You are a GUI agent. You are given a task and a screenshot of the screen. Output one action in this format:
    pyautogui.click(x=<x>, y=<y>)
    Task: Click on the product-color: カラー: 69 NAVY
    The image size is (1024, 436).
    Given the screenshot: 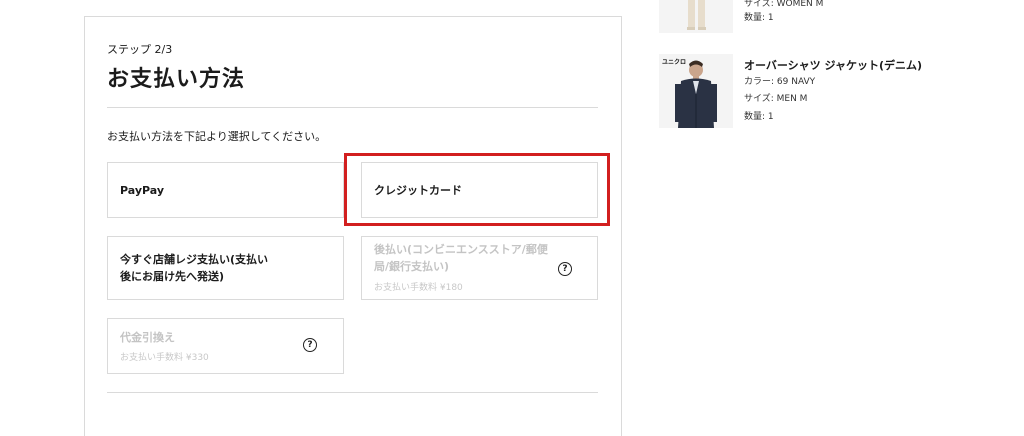 What is the action you would take?
    pyautogui.click(x=780, y=82)
    